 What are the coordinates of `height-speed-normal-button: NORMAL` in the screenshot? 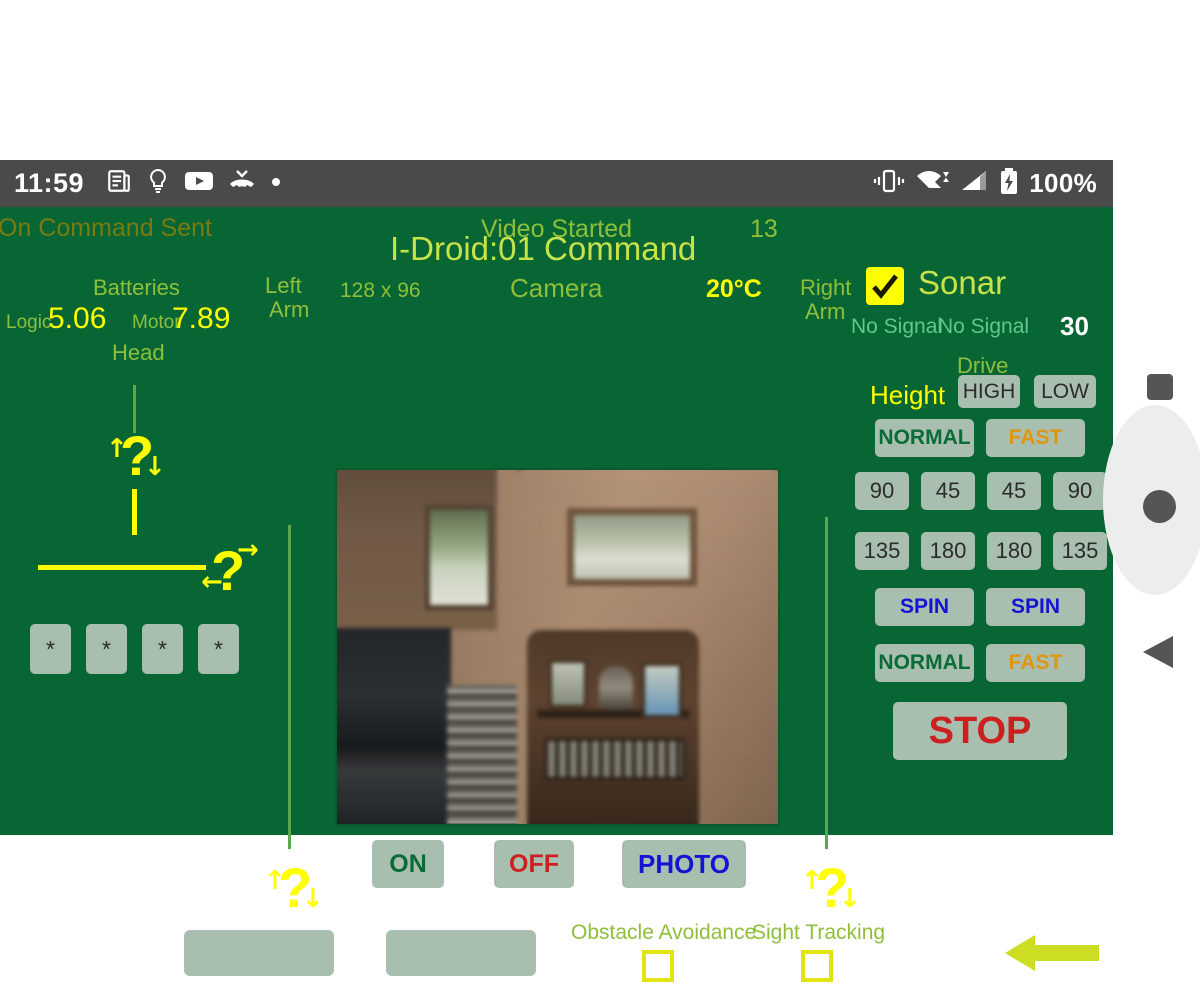 It's located at (924, 438).